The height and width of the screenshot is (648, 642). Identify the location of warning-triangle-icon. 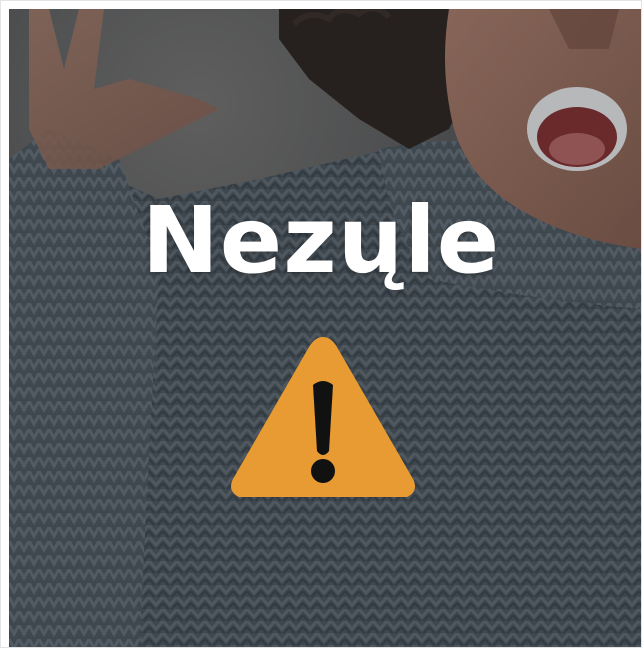
(323, 416).